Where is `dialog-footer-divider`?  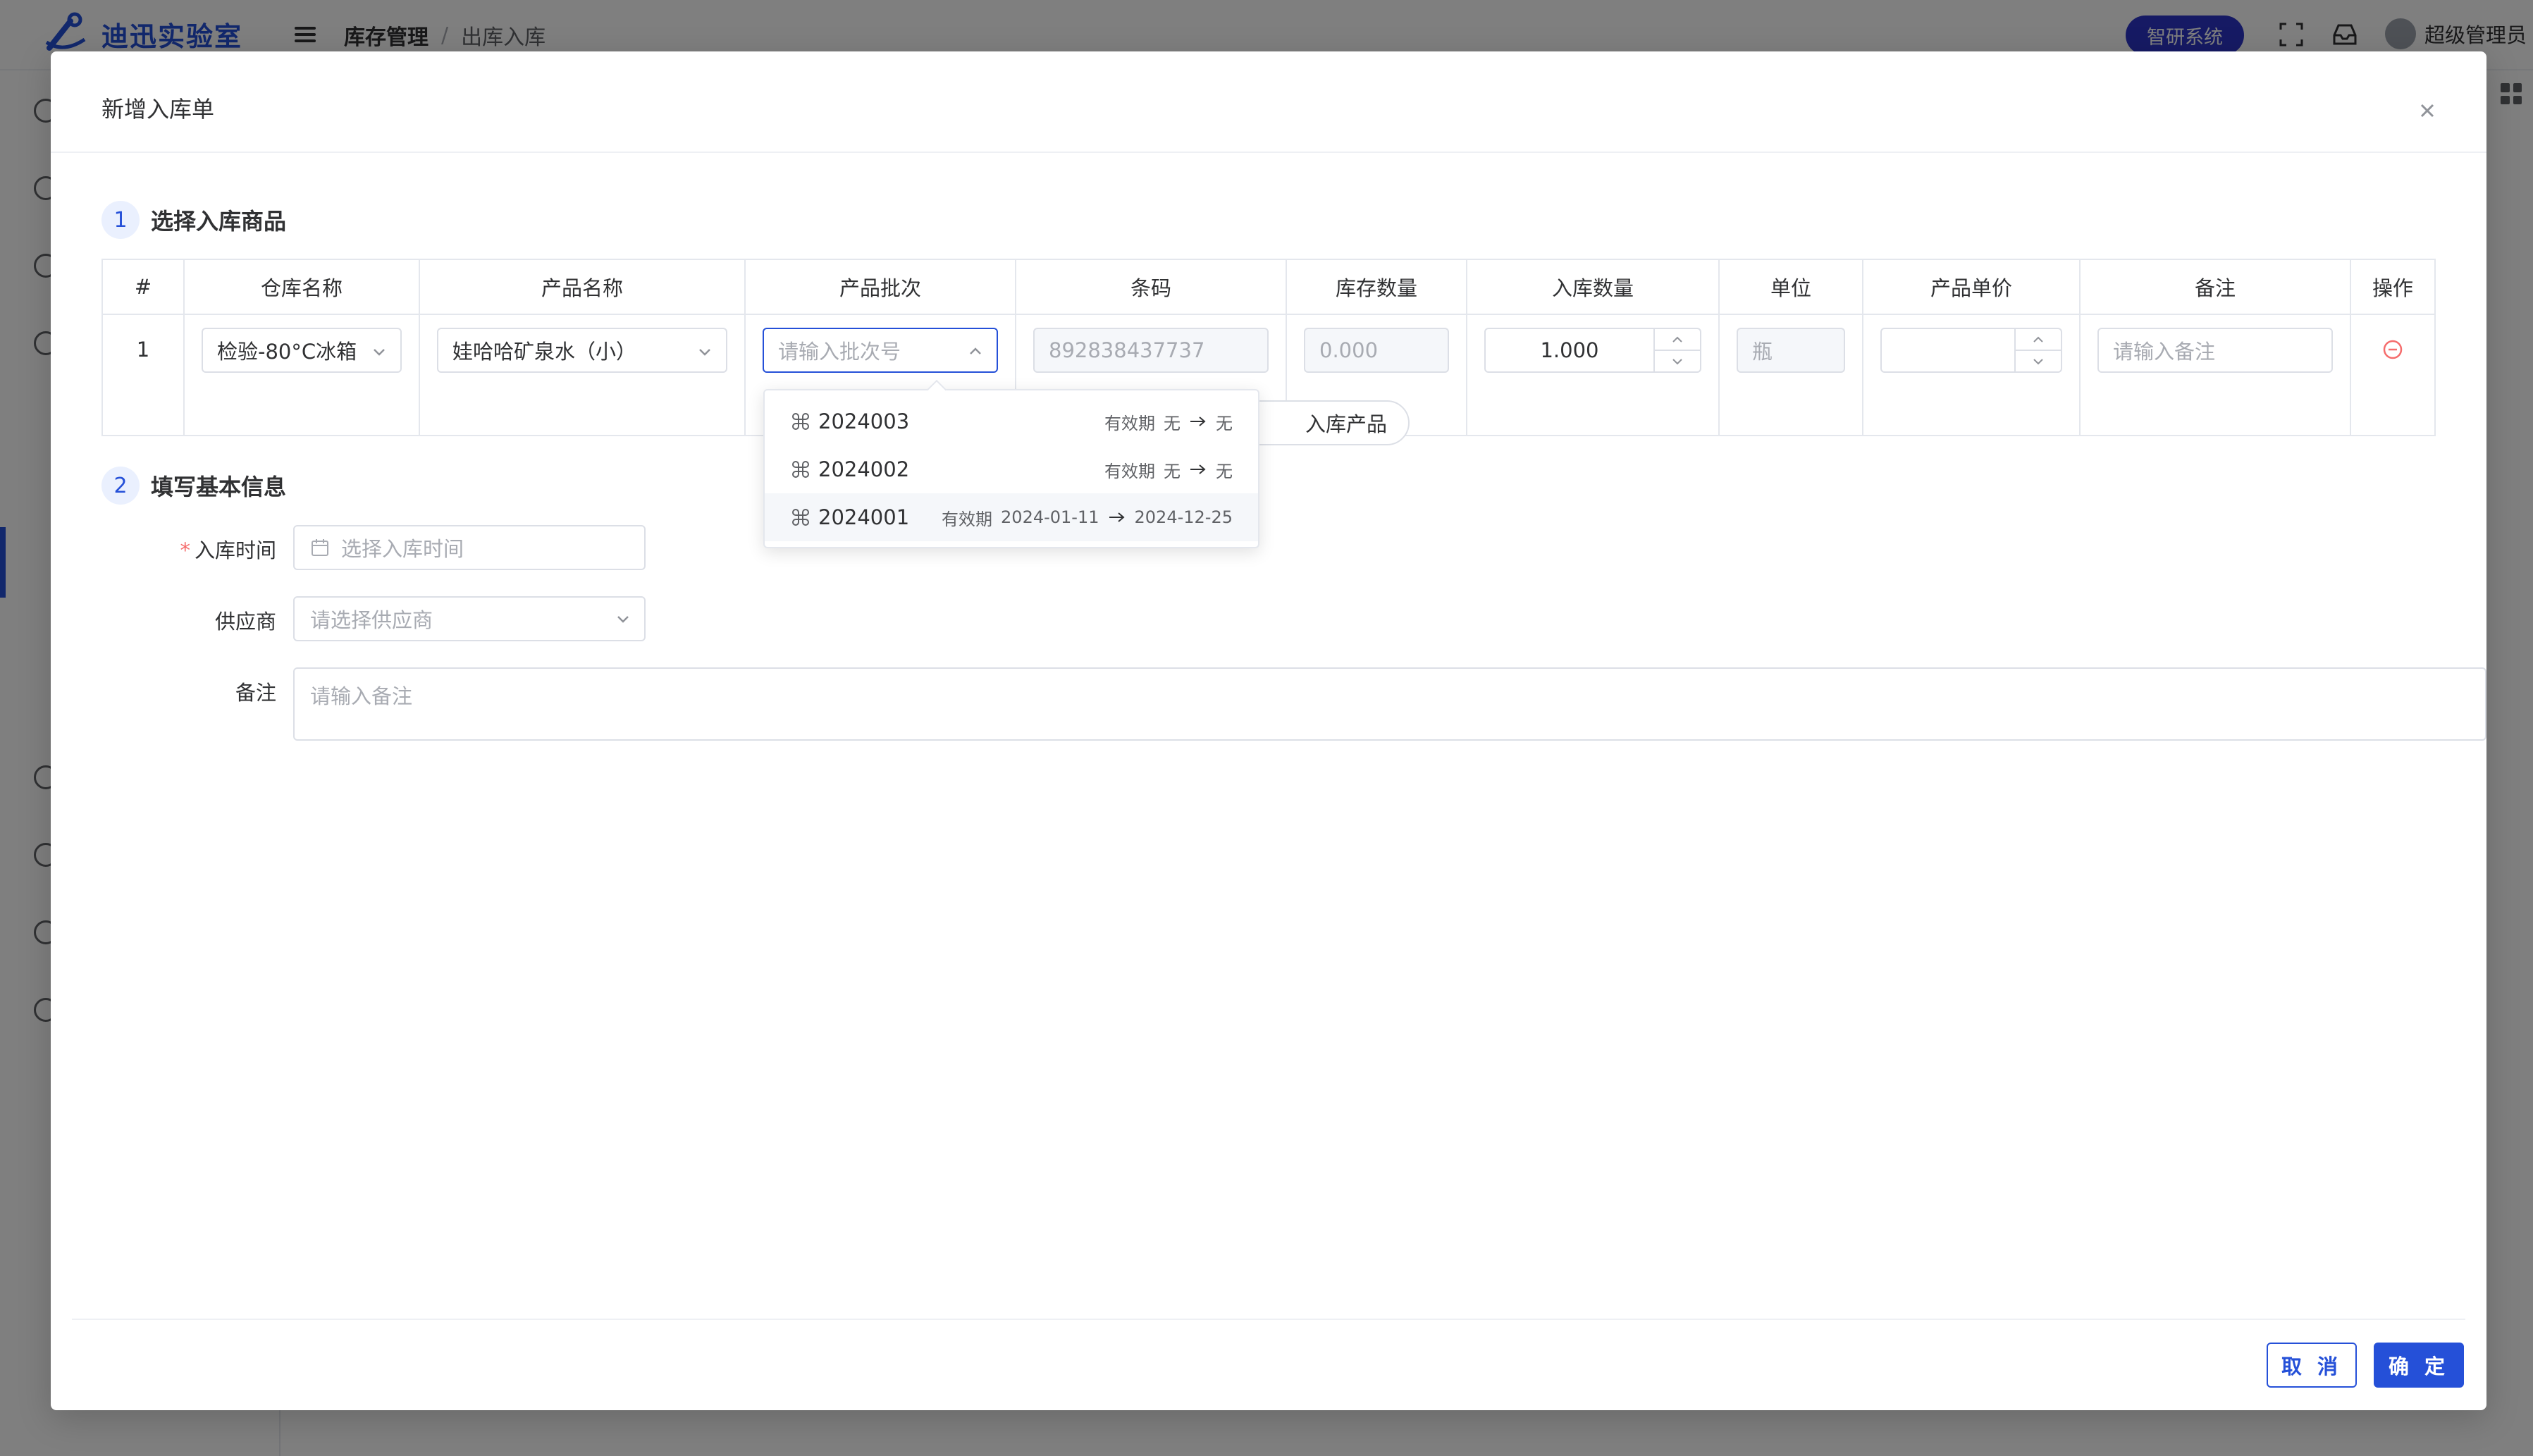 dialog-footer-divider is located at coordinates (1268, 1319).